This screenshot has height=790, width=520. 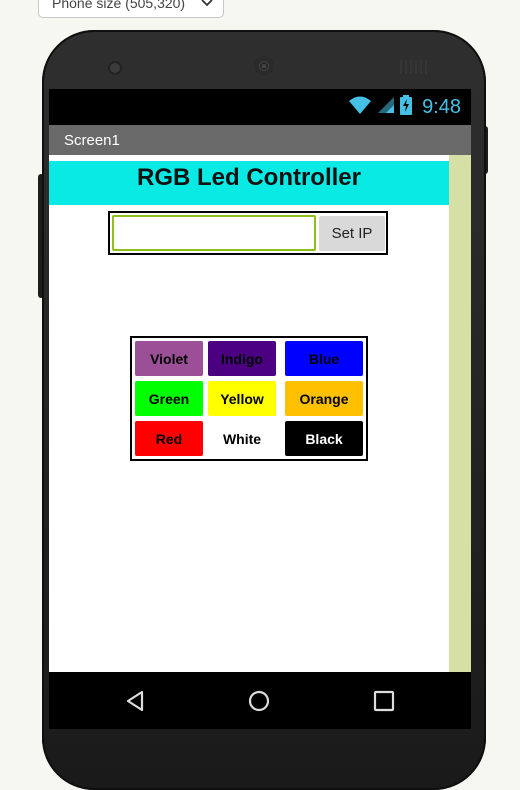 What do you see at coordinates (460, 413) in the screenshot?
I see `side-strip` at bounding box center [460, 413].